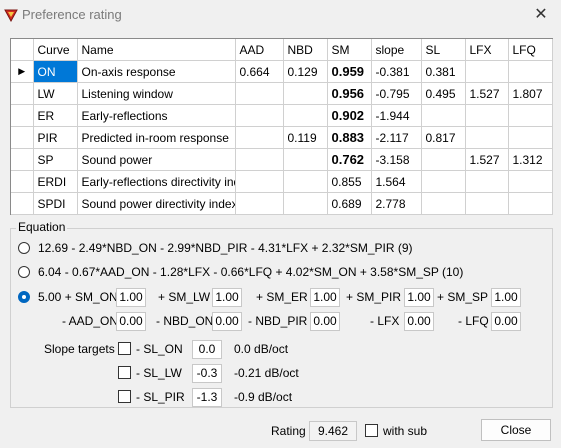 Image resolution: width=561 pixels, height=448 pixels. I want to click on cell-nbd: 0.119, so click(305, 137).